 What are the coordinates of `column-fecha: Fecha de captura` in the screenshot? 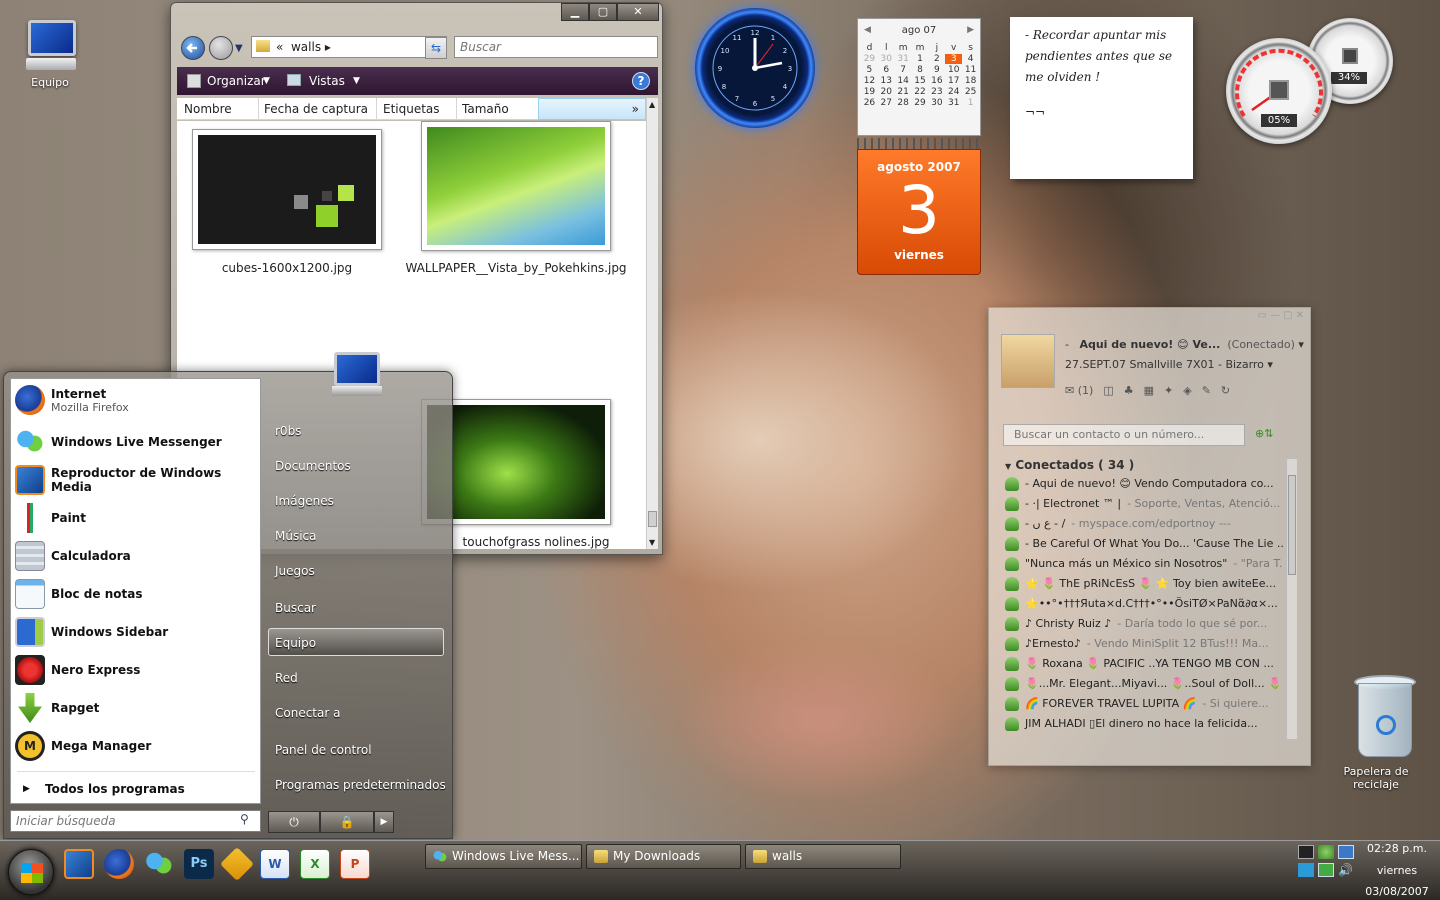 It's located at (316, 109).